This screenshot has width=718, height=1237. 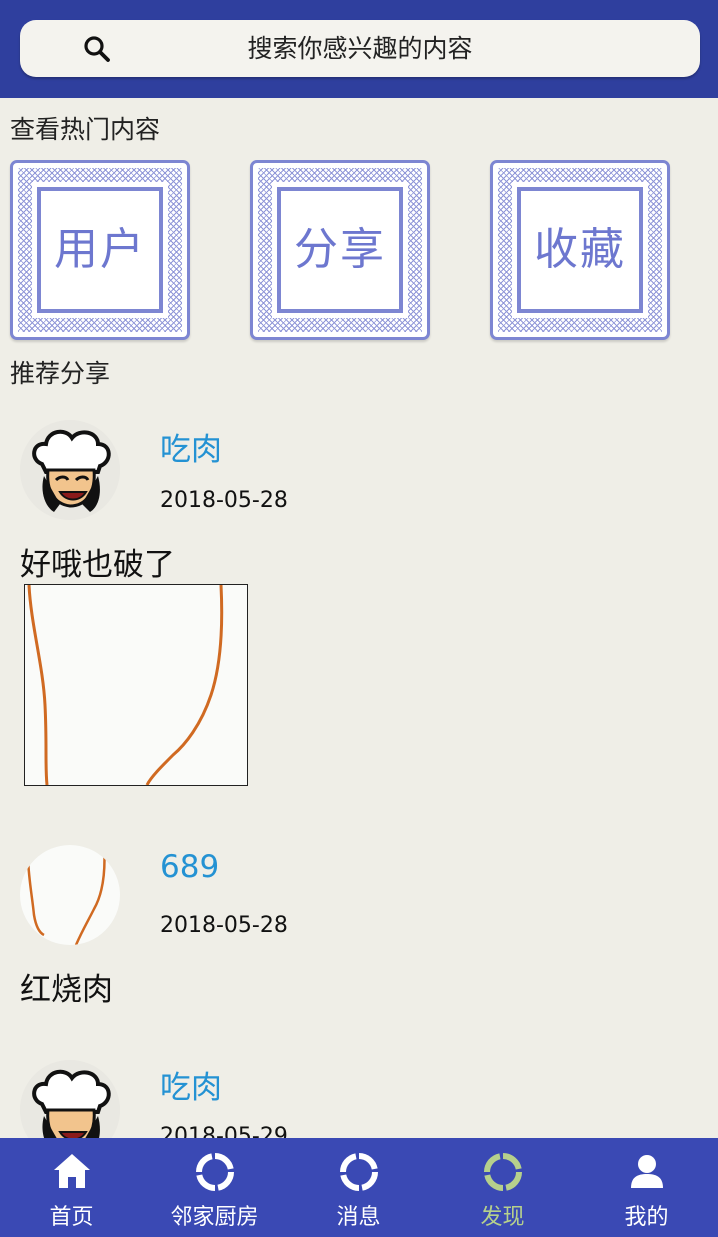 I want to click on tile-users: 用户, so click(x=100, y=250).